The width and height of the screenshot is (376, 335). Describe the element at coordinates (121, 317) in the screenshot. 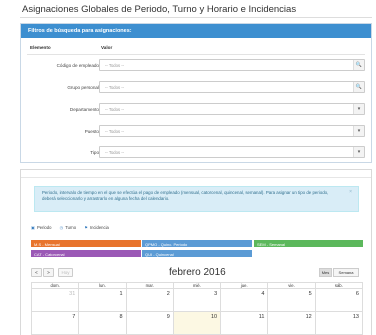

I see `day-number: 8` at that location.